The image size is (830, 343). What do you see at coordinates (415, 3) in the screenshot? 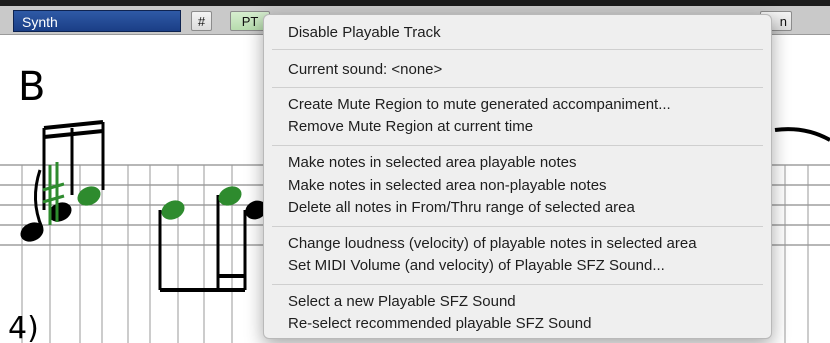
I see `toolbar-top-border` at bounding box center [415, 3].